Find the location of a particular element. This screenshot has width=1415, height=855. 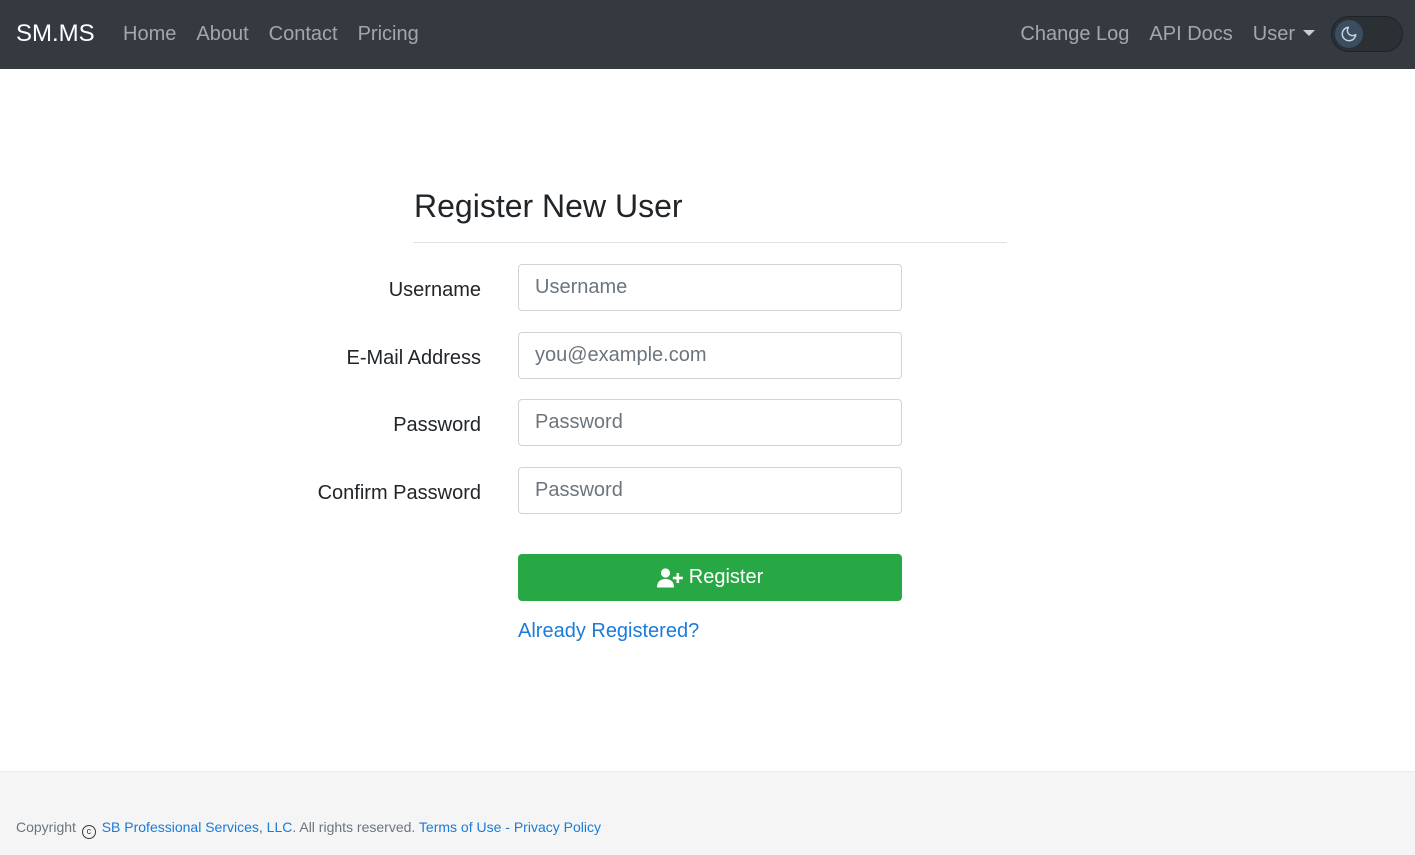

nav-about: About is located at coordinates (222, 34).